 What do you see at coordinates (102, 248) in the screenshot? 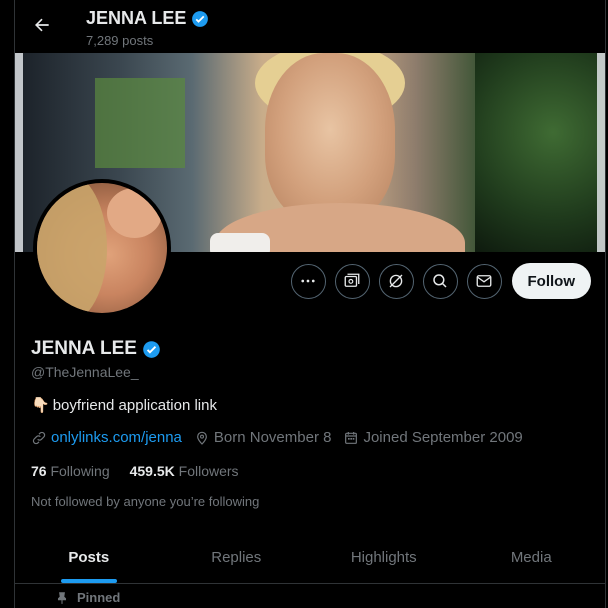
I see `avatar` at bounding box center [102, 248].